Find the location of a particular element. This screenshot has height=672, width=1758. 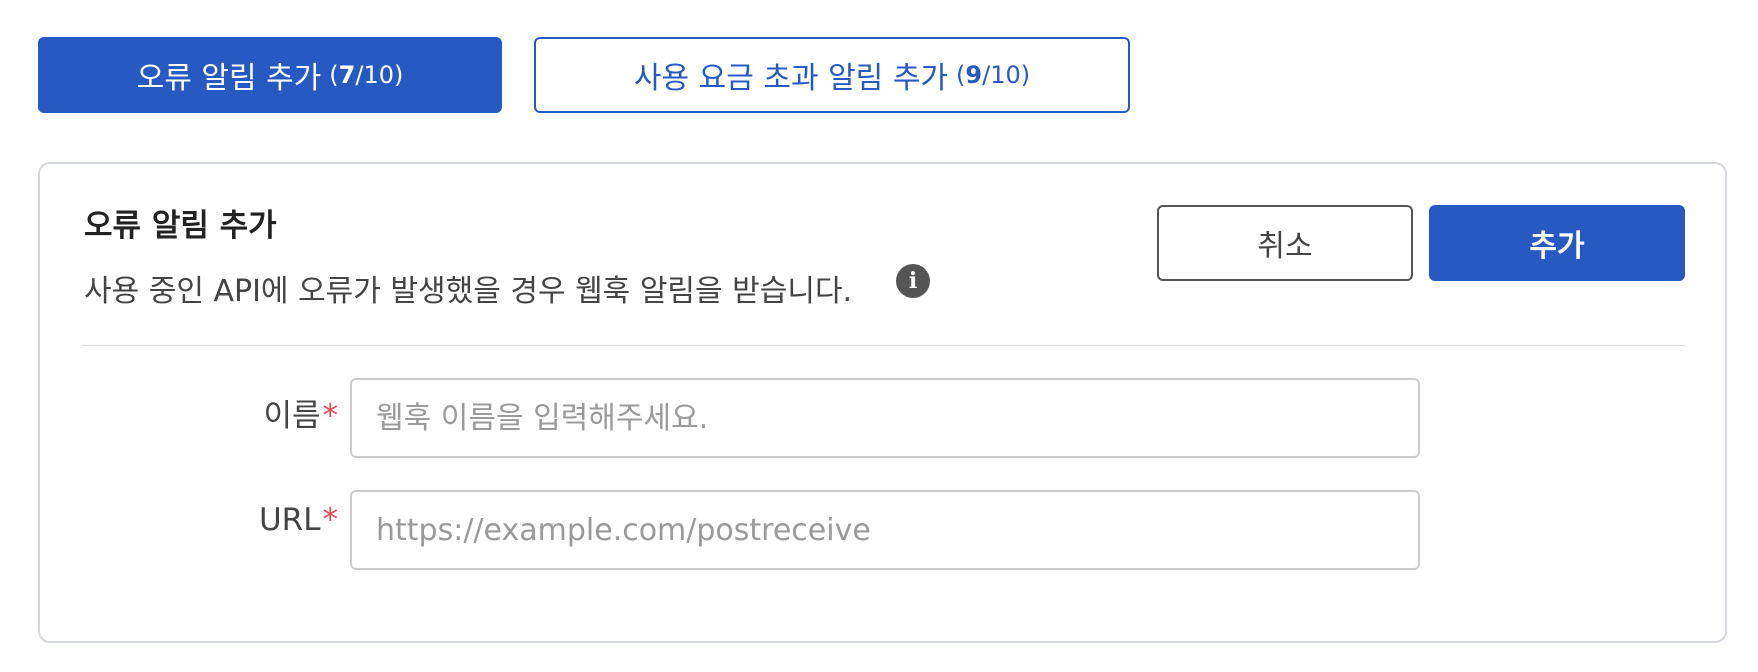

url-field-label: URL* is located at coordinates (298, 520).